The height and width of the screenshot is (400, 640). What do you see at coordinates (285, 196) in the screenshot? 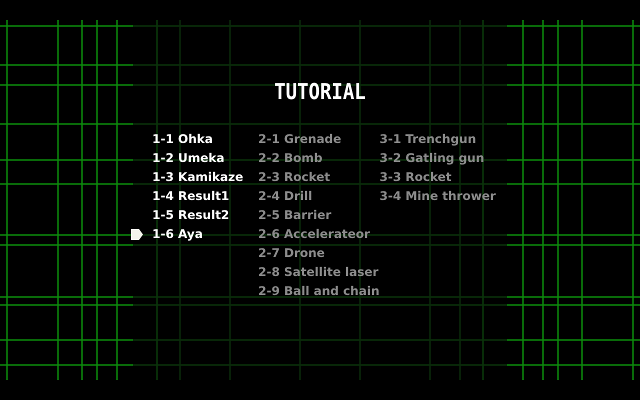
I see `stage-item: 2-4 Drill` at bounding box center [285, 196].